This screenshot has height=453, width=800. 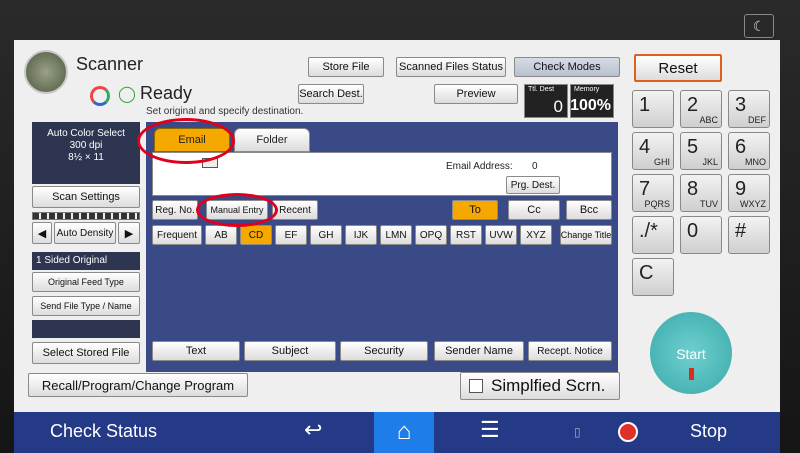 I want to click on key-4: 4 GHI, so click(x=653, y=151).